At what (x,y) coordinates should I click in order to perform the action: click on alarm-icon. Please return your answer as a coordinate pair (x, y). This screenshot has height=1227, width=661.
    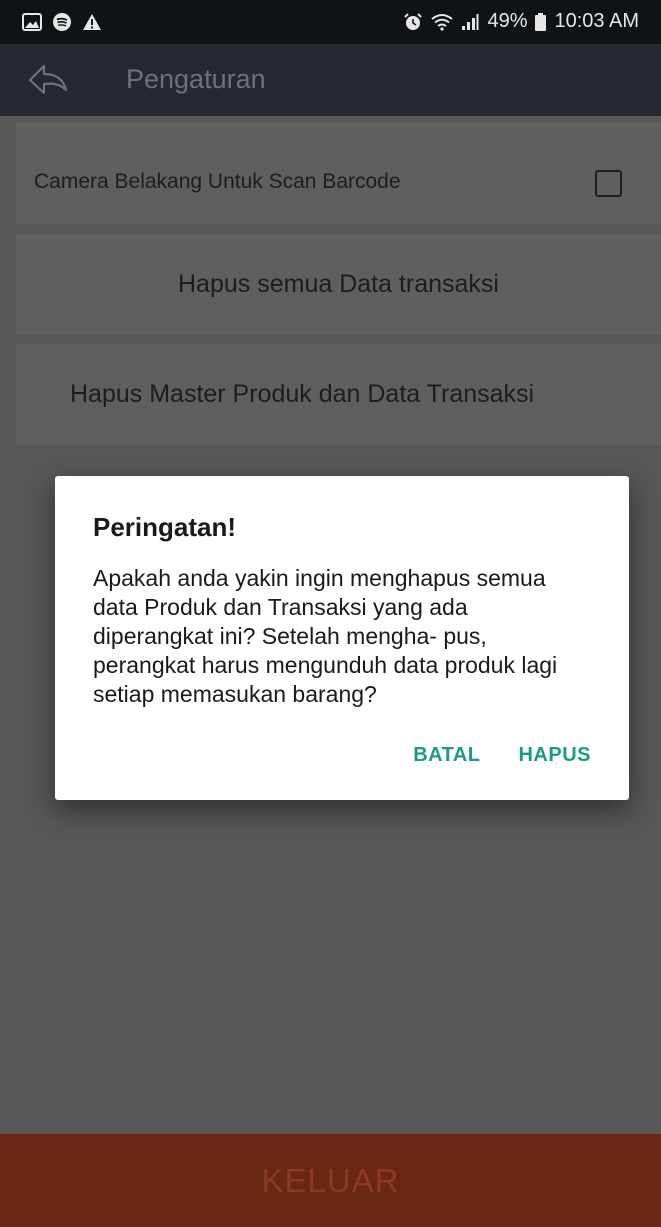
    Looking at the image, I should click on (413, 21).